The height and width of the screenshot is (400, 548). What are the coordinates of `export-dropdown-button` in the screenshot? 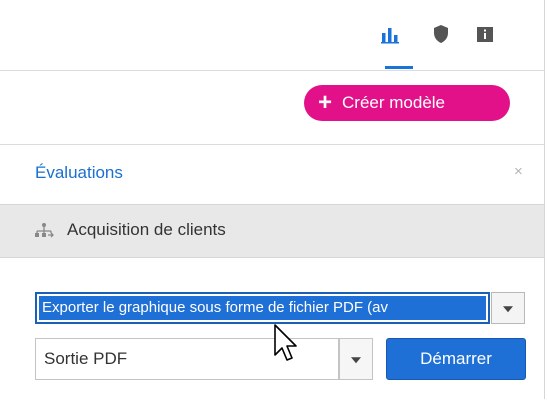 It's located at (508, 308).